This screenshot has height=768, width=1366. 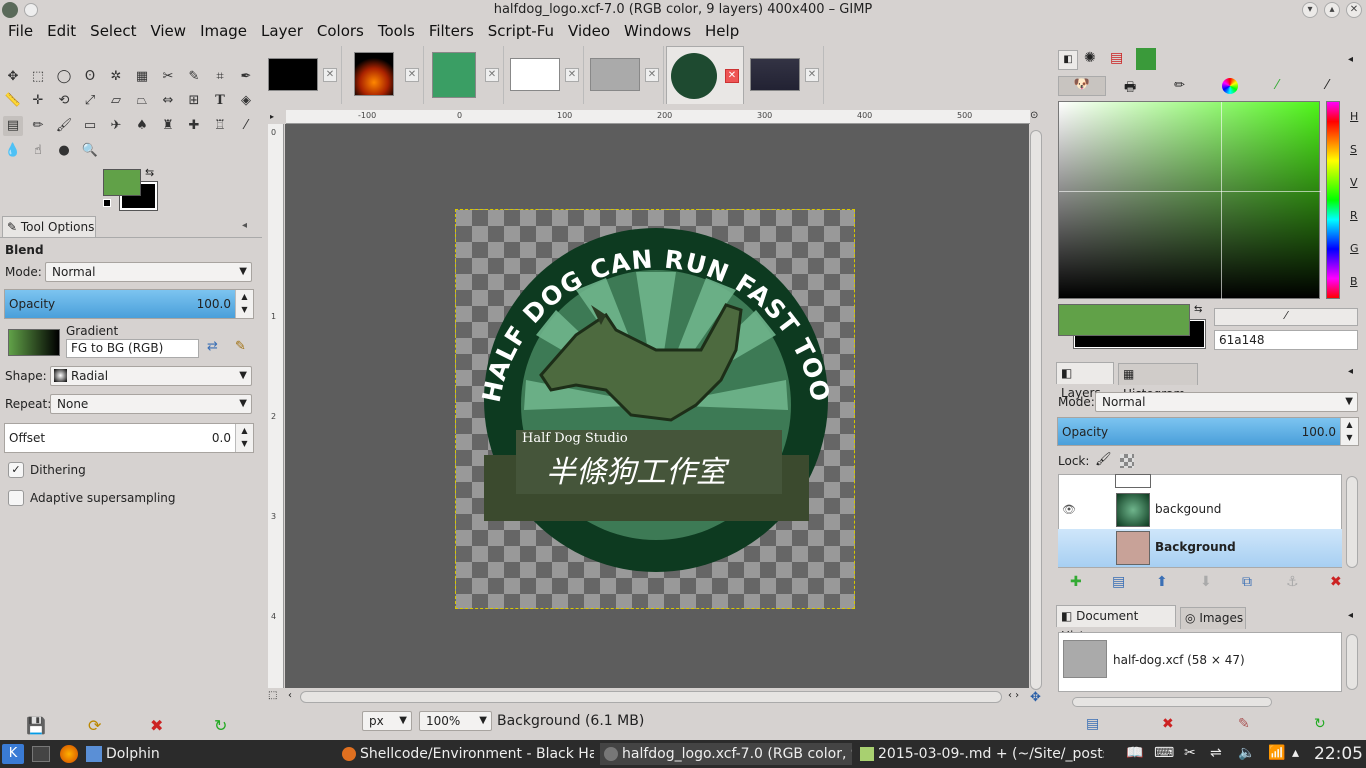 What do you see at coordinates (113, 31) in the screenshot?
I see `menu-select: Select` at bounding box center [113, 31].